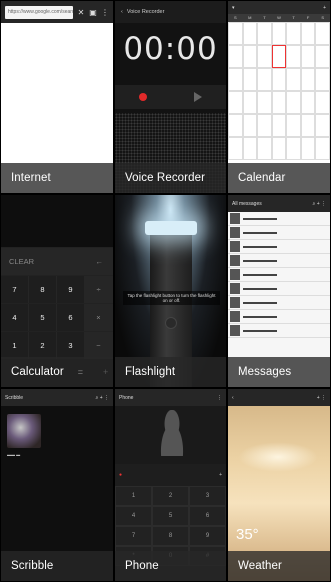 This screenshot has width=331, height=582. Describe the element at coordinates (171, 323) in the screenshot. I see `power-button` at that location.